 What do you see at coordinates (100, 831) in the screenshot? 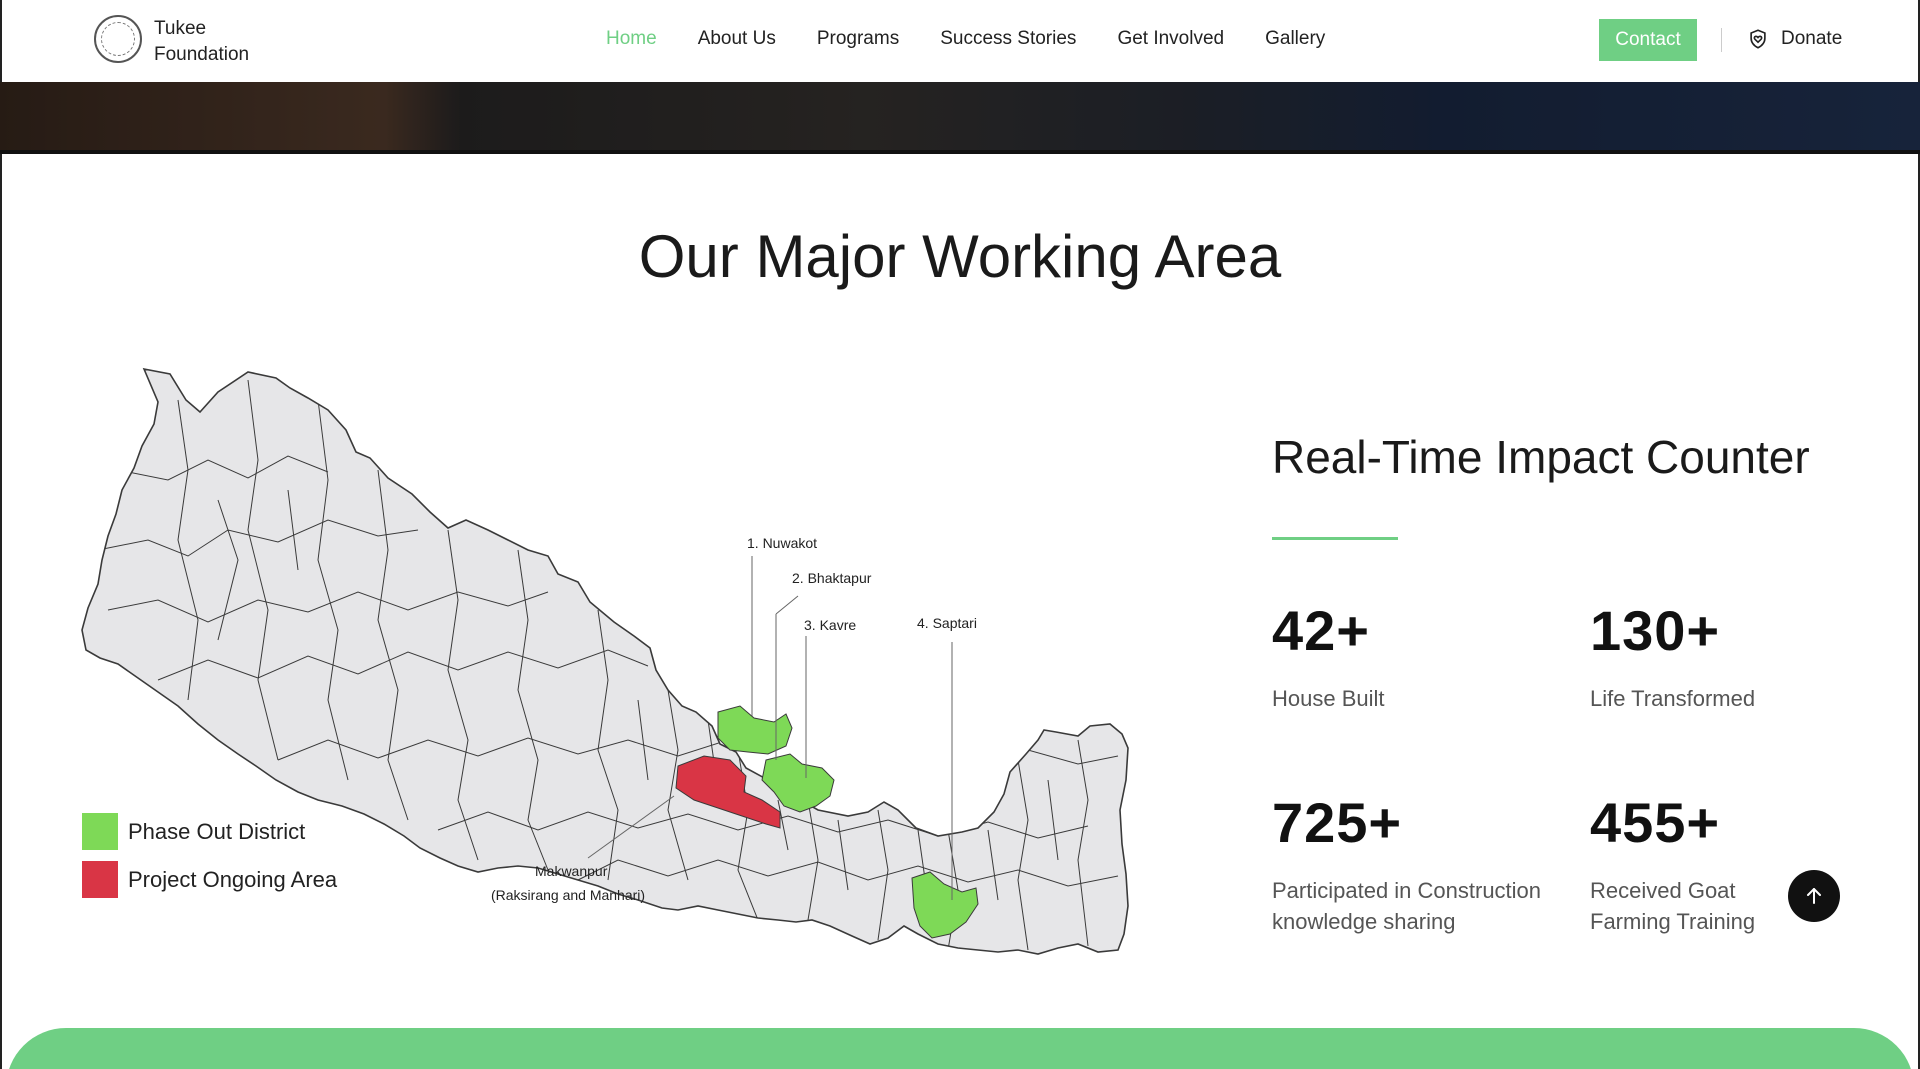
I see `legend-swatch-green` at bounding box center [100, 831].